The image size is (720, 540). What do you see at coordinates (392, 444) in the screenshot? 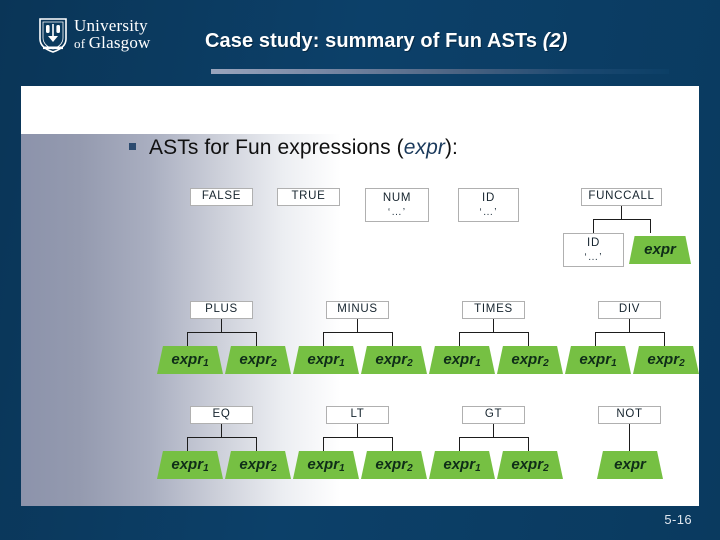
I see `connector-lt-right` at bounding box center [392, 444].